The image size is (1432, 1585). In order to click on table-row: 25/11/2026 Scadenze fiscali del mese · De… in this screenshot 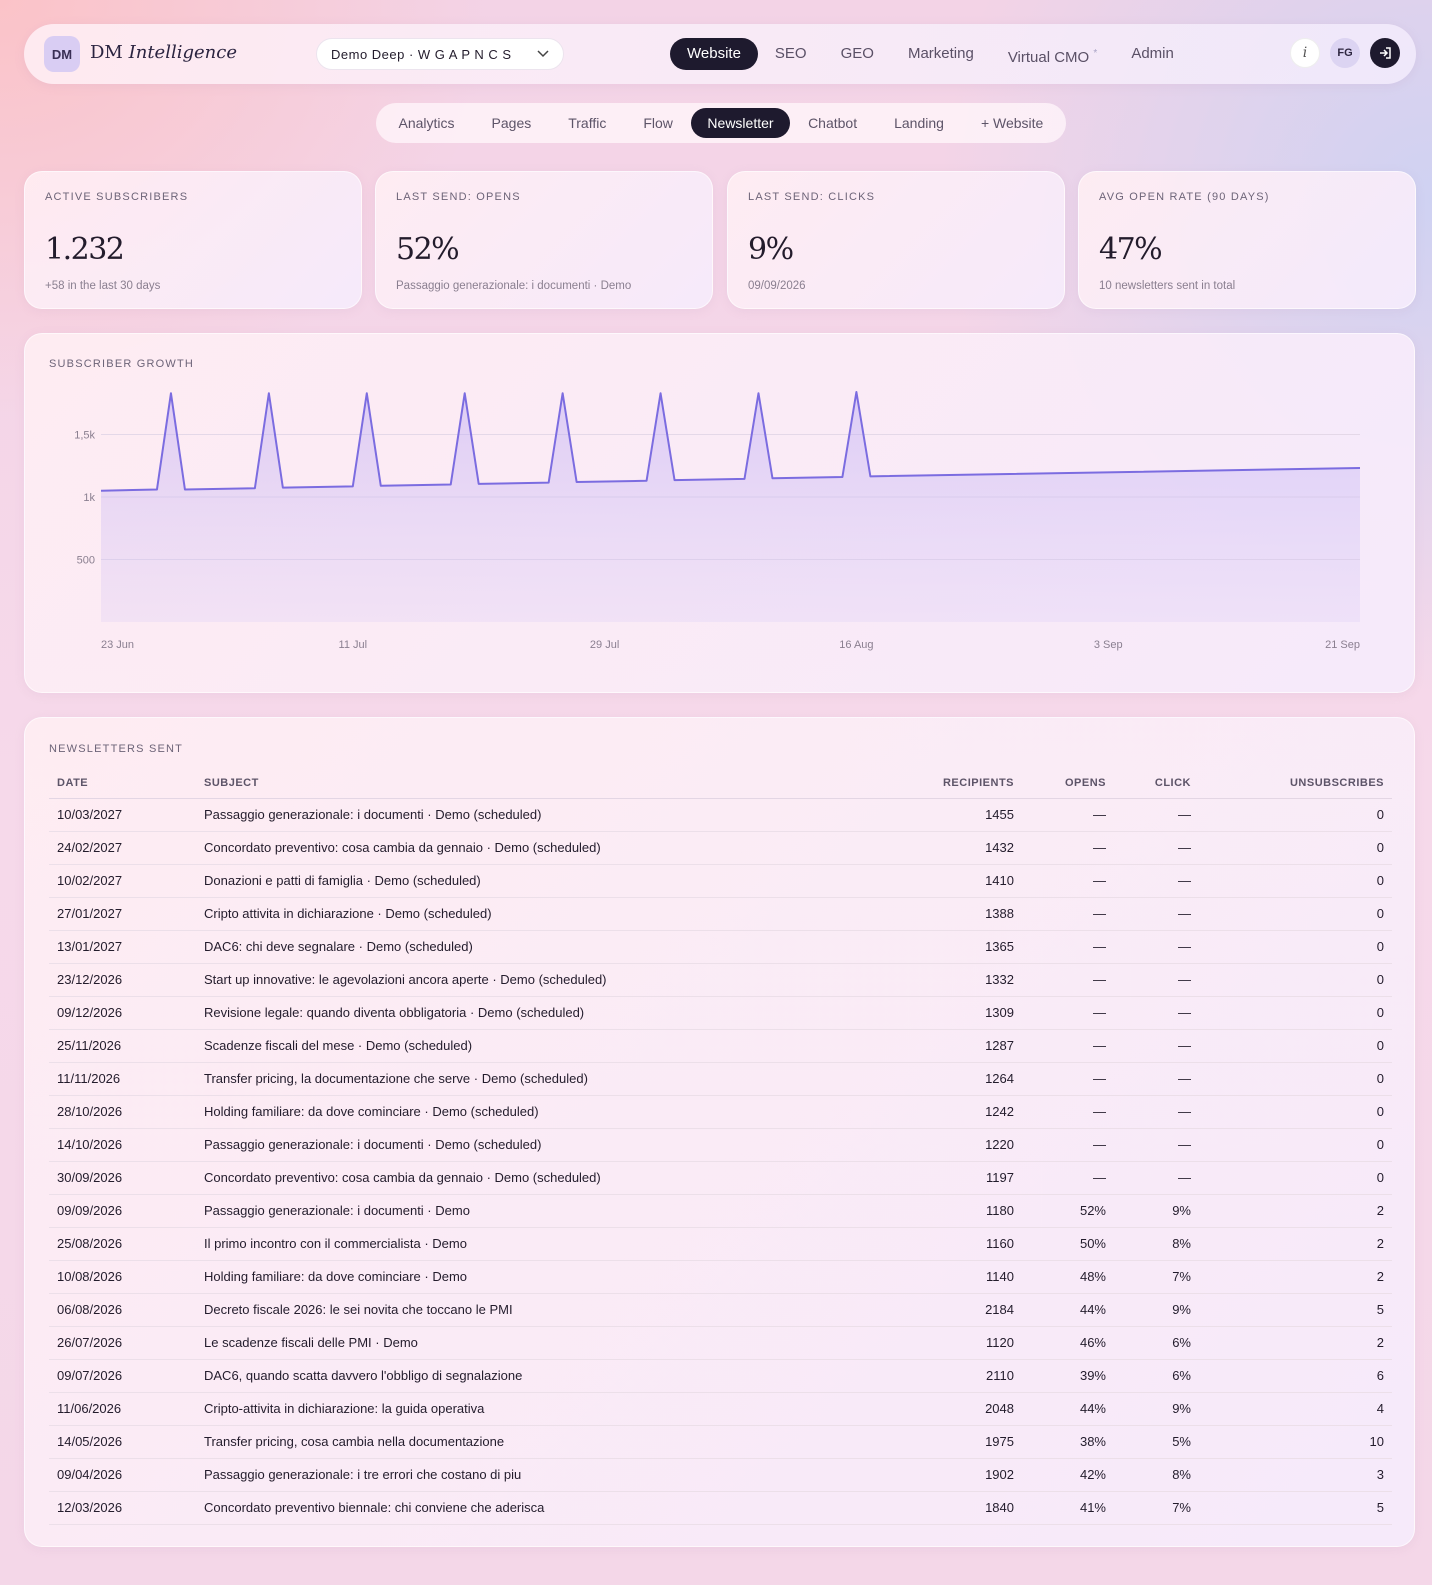, I will do `click(720, 1046)`.